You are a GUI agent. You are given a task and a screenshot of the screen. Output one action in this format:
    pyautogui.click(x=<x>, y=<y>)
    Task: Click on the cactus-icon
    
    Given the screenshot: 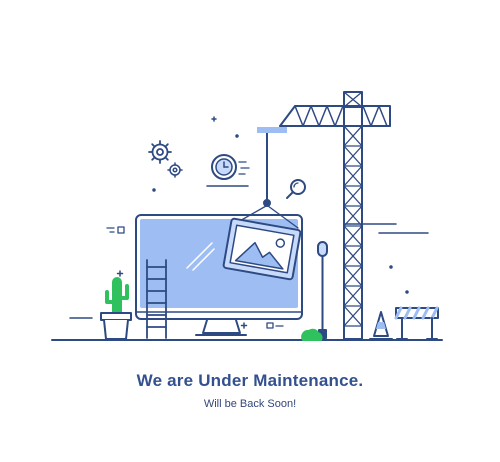 What is the action you would take?
    pyautogui.click(x=116, y=308)
    